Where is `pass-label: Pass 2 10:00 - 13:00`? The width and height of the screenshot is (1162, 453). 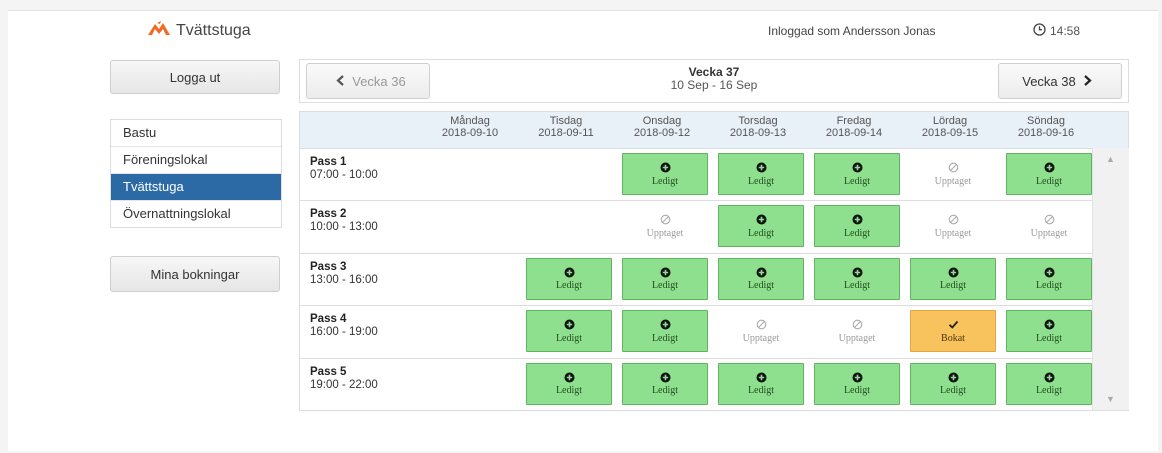 pass-label: Pass 2 10:00 - 13:00 is located at coordinates (344, 221).